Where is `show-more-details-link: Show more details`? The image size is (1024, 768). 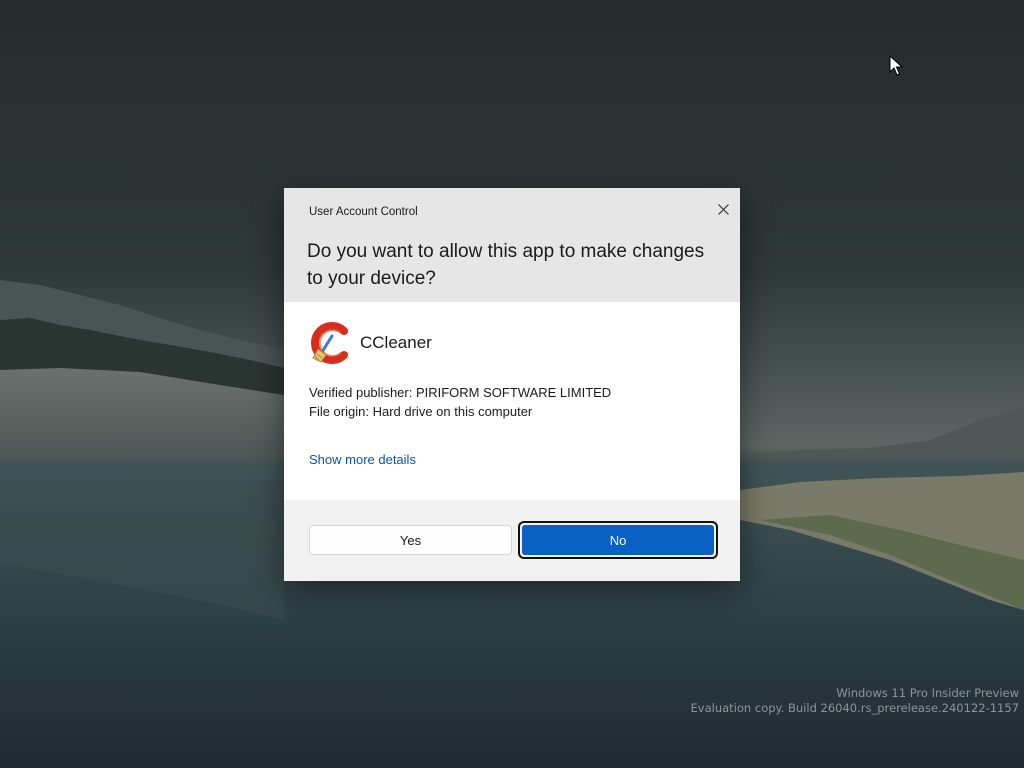 show-more-details-link: Show more details is located at coordinates (362, 459).